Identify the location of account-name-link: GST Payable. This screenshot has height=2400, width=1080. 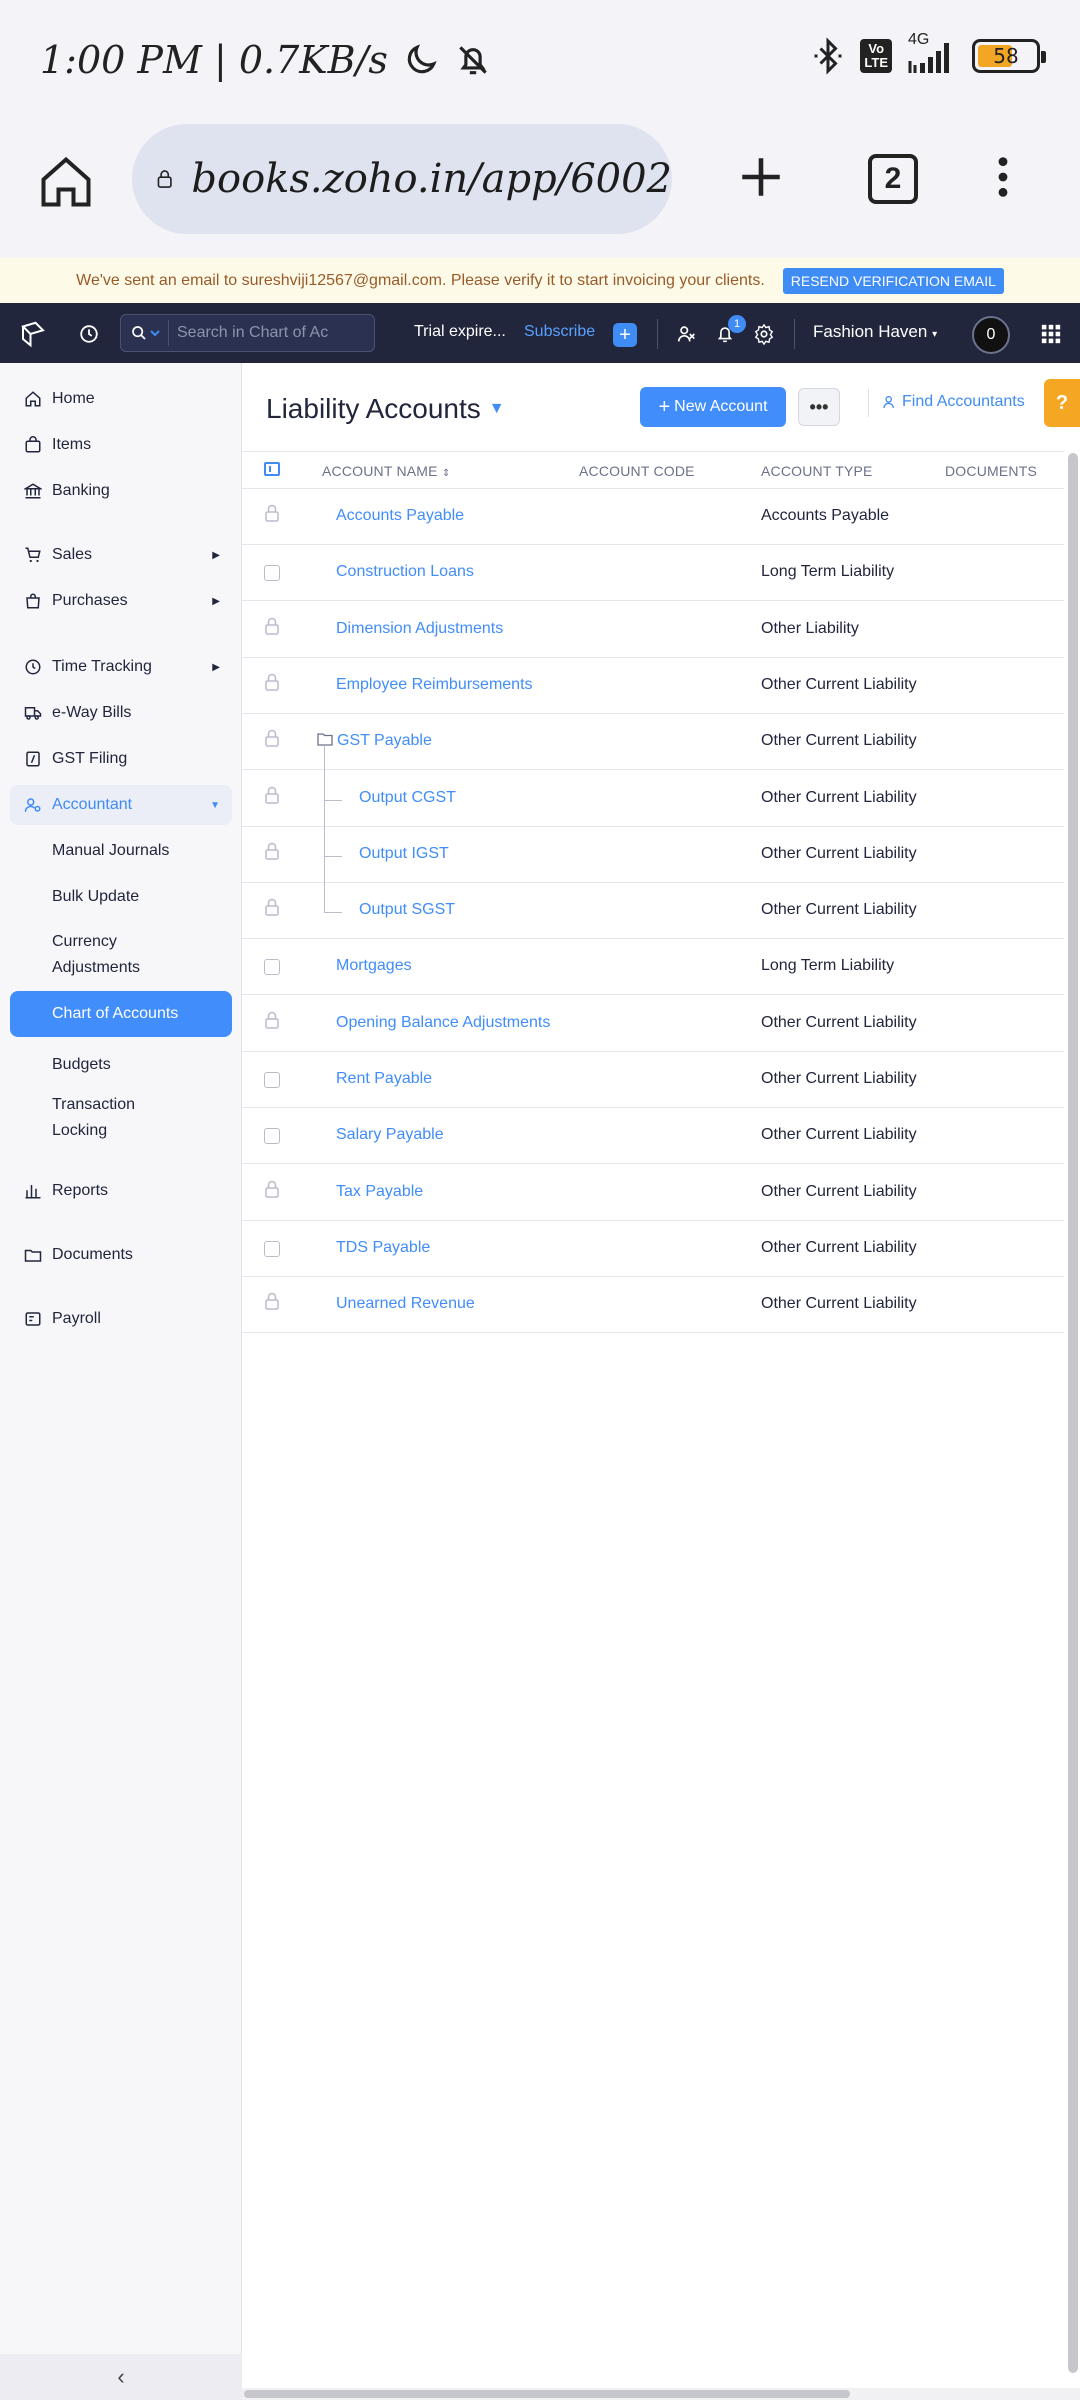
(384, 741).